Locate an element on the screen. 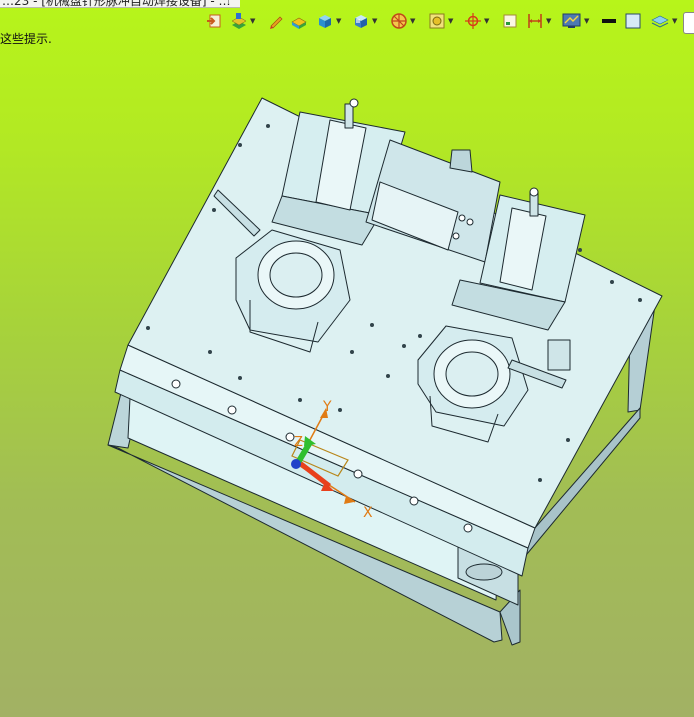 This screenshot has width=694, height=717. left-cylinder-rod is located at coordinates (349, 116).